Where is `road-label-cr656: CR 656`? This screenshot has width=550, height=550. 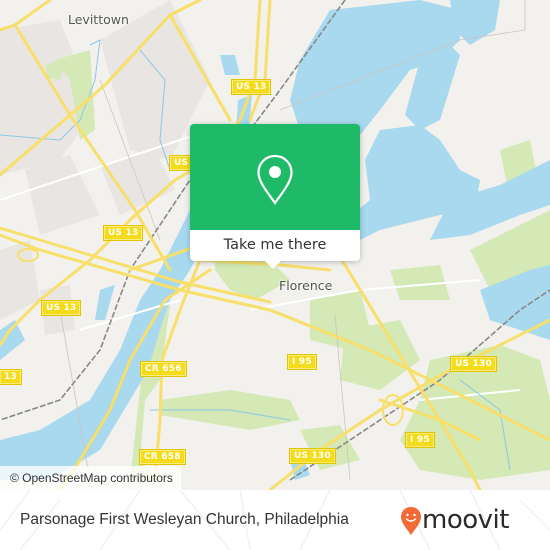
road-label-cr656: CR 656 is located at coordinates (163, 369).